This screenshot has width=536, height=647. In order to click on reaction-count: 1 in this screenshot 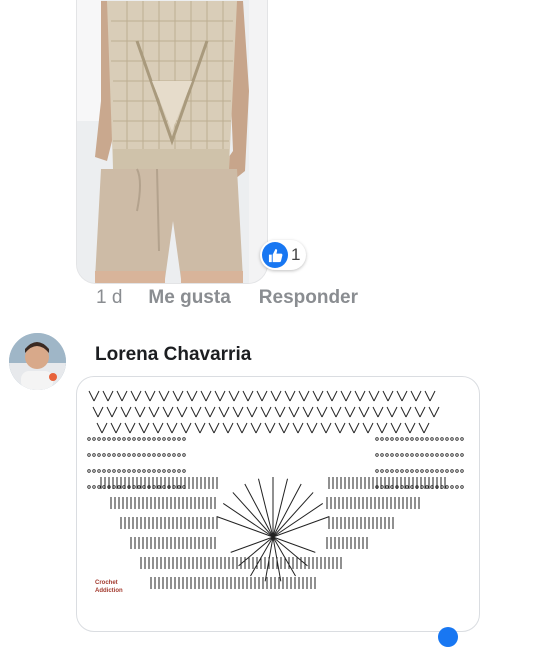, I will do `click(296, 254)`.